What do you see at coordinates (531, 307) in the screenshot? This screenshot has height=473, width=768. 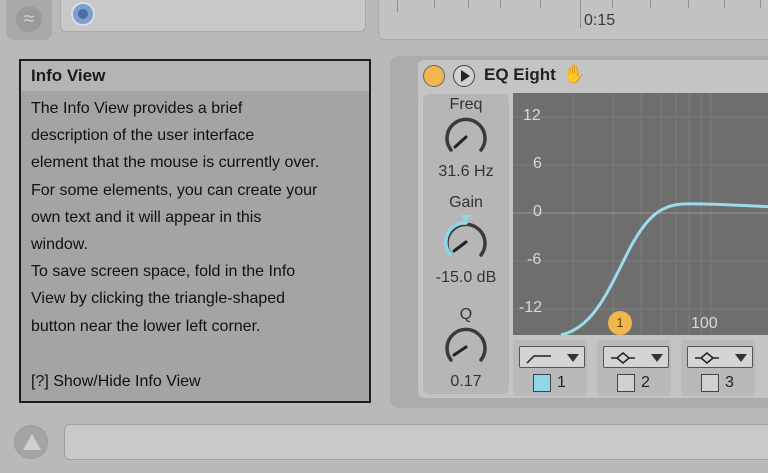 I see `y-label-minus-12: -12` at bounding box center [531, 307].